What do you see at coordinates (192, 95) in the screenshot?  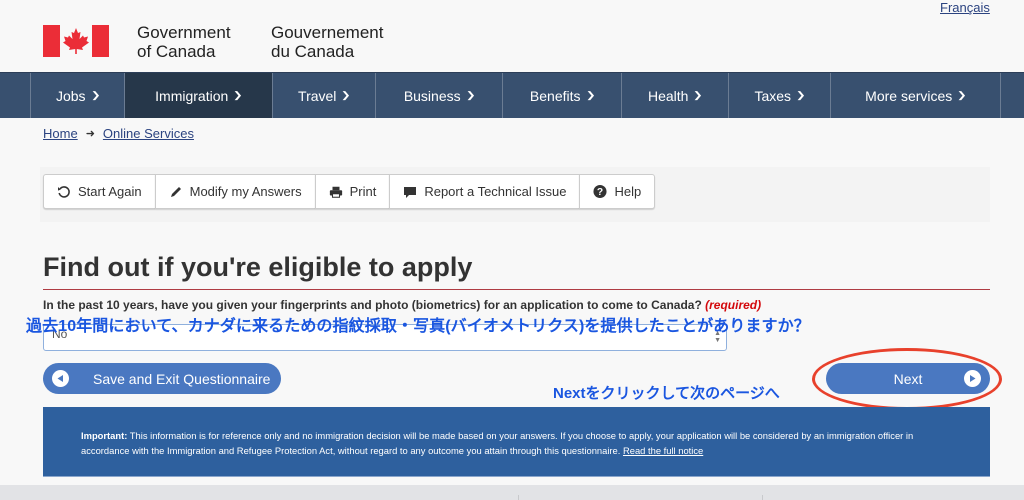 I see `nav-label: Immigration` at bounding box center [192, 95].